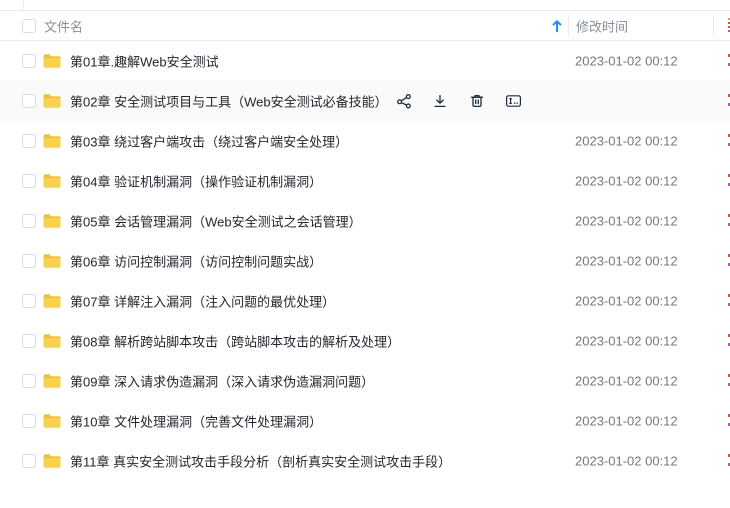 The width and height of the screenshot is (730, 508). What do you see at coordinates (365, 5) in the screenshot?
I see `toolbar-clipped-strip` at bounding box center [365, 5].